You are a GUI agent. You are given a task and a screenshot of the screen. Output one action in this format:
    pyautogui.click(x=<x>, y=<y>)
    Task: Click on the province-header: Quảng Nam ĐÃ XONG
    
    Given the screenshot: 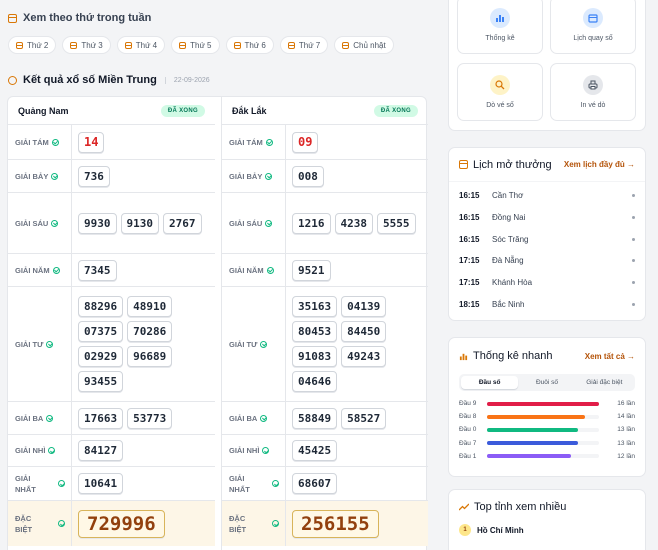 What is the action you would take?
    pyautogui.click(x=111, y=111)
    